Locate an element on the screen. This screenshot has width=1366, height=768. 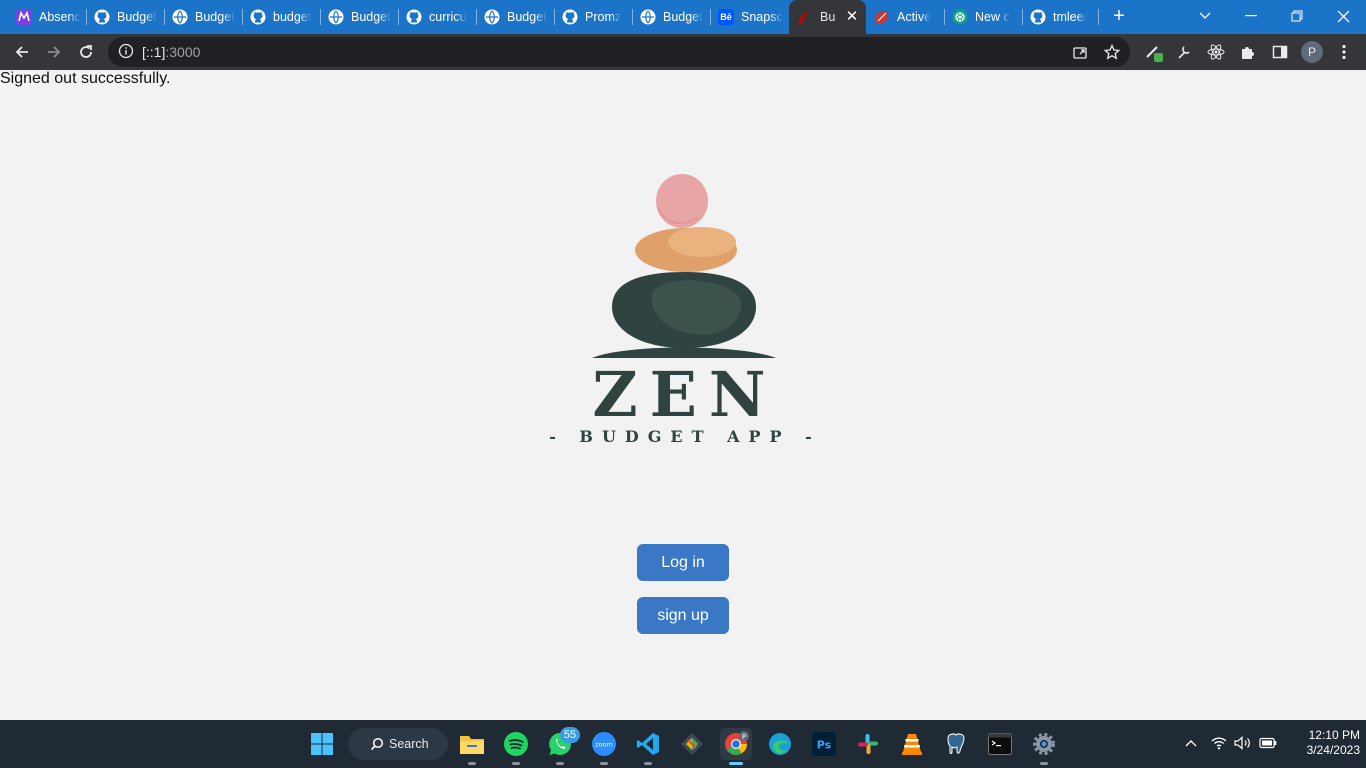
tab-title: curricu is located at coordinates (448, 17).